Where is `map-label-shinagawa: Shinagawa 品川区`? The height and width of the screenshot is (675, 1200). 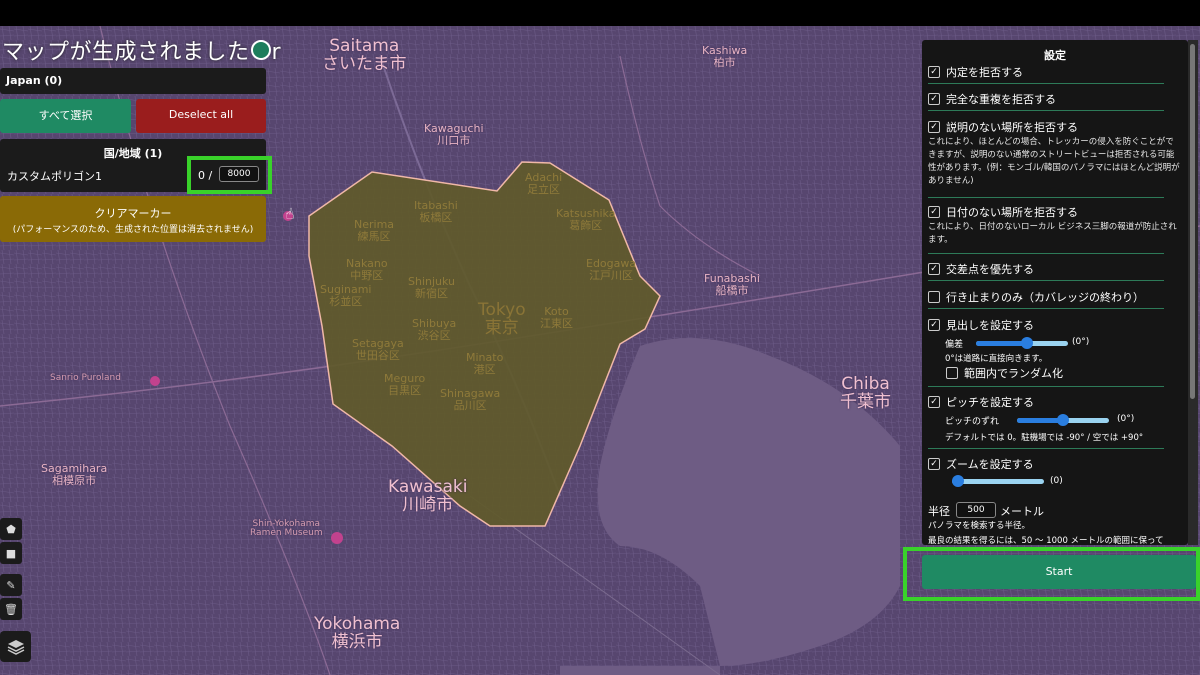 map-label-shinagawa: Shinagawa 品川区 is located at coordinates (470, 399).